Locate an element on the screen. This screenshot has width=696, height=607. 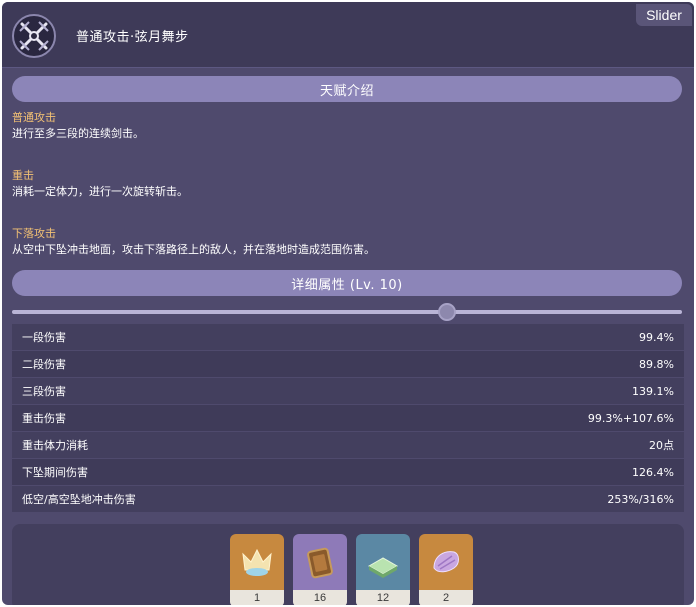
table-row: 一段伤害 99.4% is located at coordinates (348, 337).